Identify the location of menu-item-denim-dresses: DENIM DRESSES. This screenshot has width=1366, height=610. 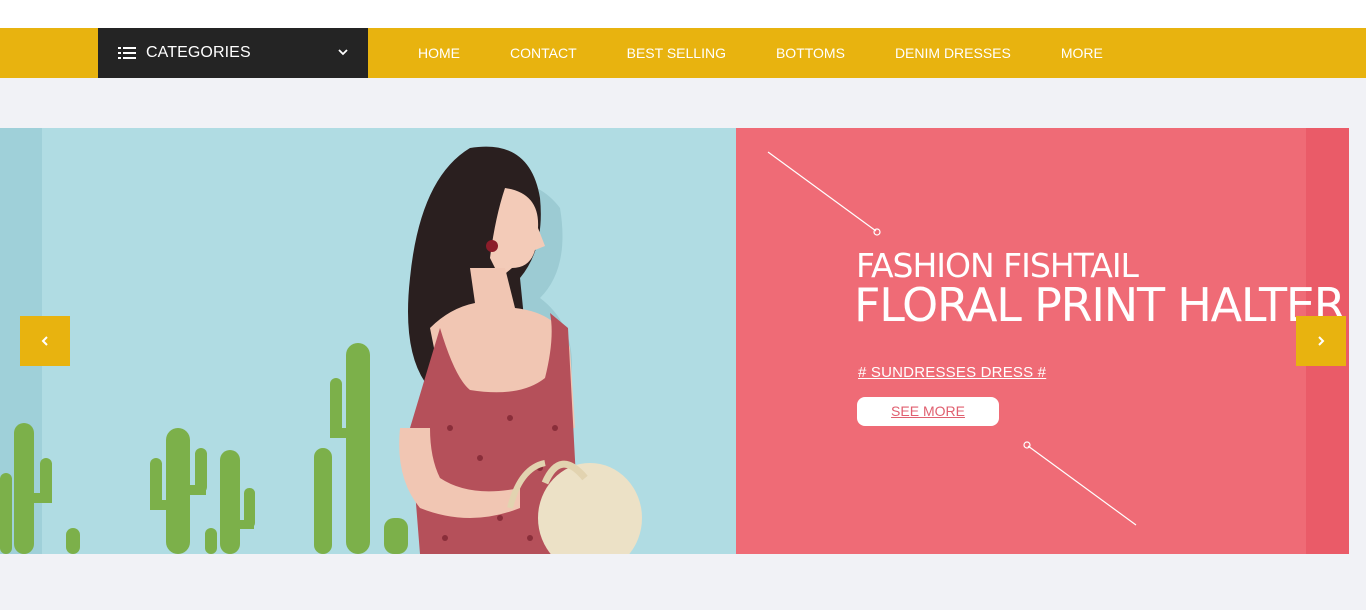
(953, 53).